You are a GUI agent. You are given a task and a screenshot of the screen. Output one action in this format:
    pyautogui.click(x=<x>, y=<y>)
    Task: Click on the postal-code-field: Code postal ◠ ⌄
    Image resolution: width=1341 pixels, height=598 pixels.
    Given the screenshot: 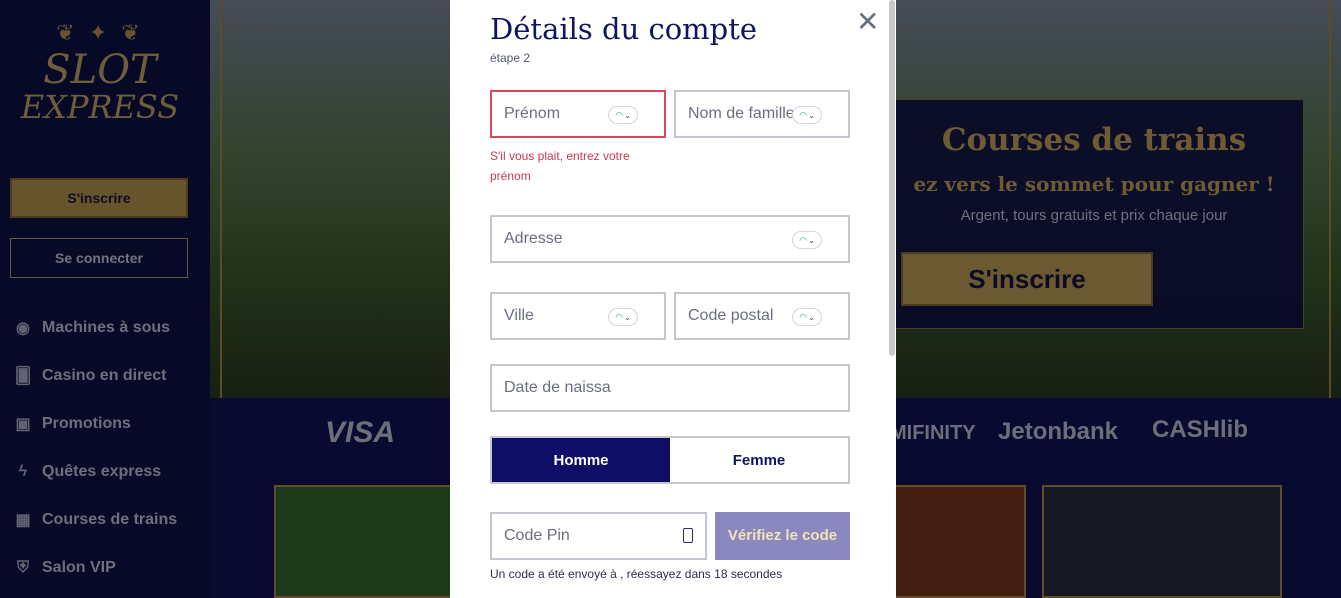 What is the action you would take?
    pyautogui.click(x=762, y=316)
    